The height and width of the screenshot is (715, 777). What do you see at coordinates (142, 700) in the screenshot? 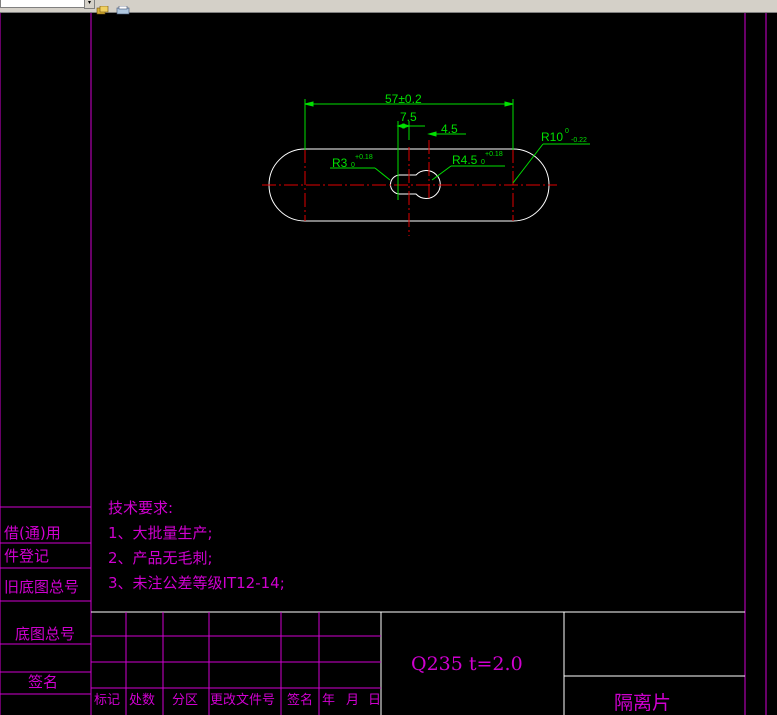
I see `rev-header-count: 处数` at bounding box center [142, 700].